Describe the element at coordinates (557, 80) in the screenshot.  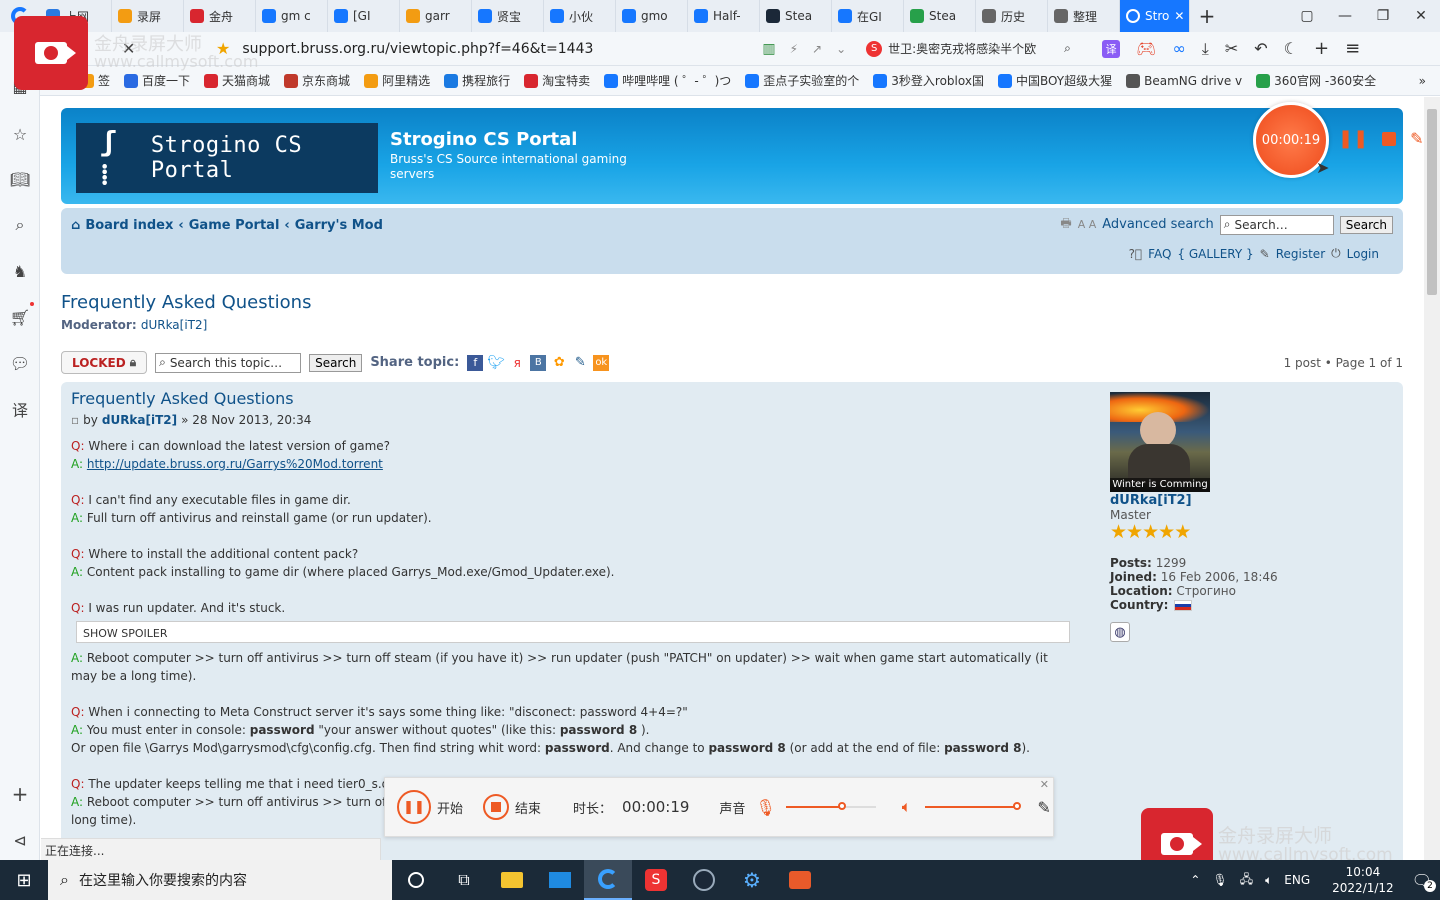
I see `bookmark-item: 淘宝特卖` at that location.